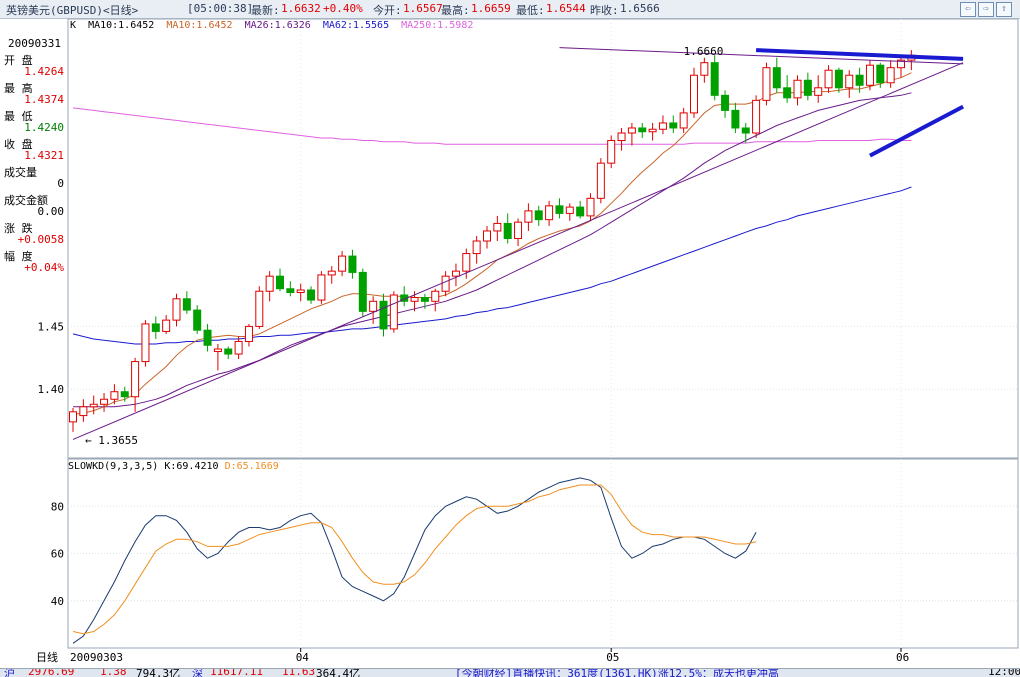 Image resolution: width=1020 pixels, height=677 pixels. What do you see at coordinates (57, 554) in the screenshot?
I see `kd-tick-label: 60` at bounding box center [57, 554].